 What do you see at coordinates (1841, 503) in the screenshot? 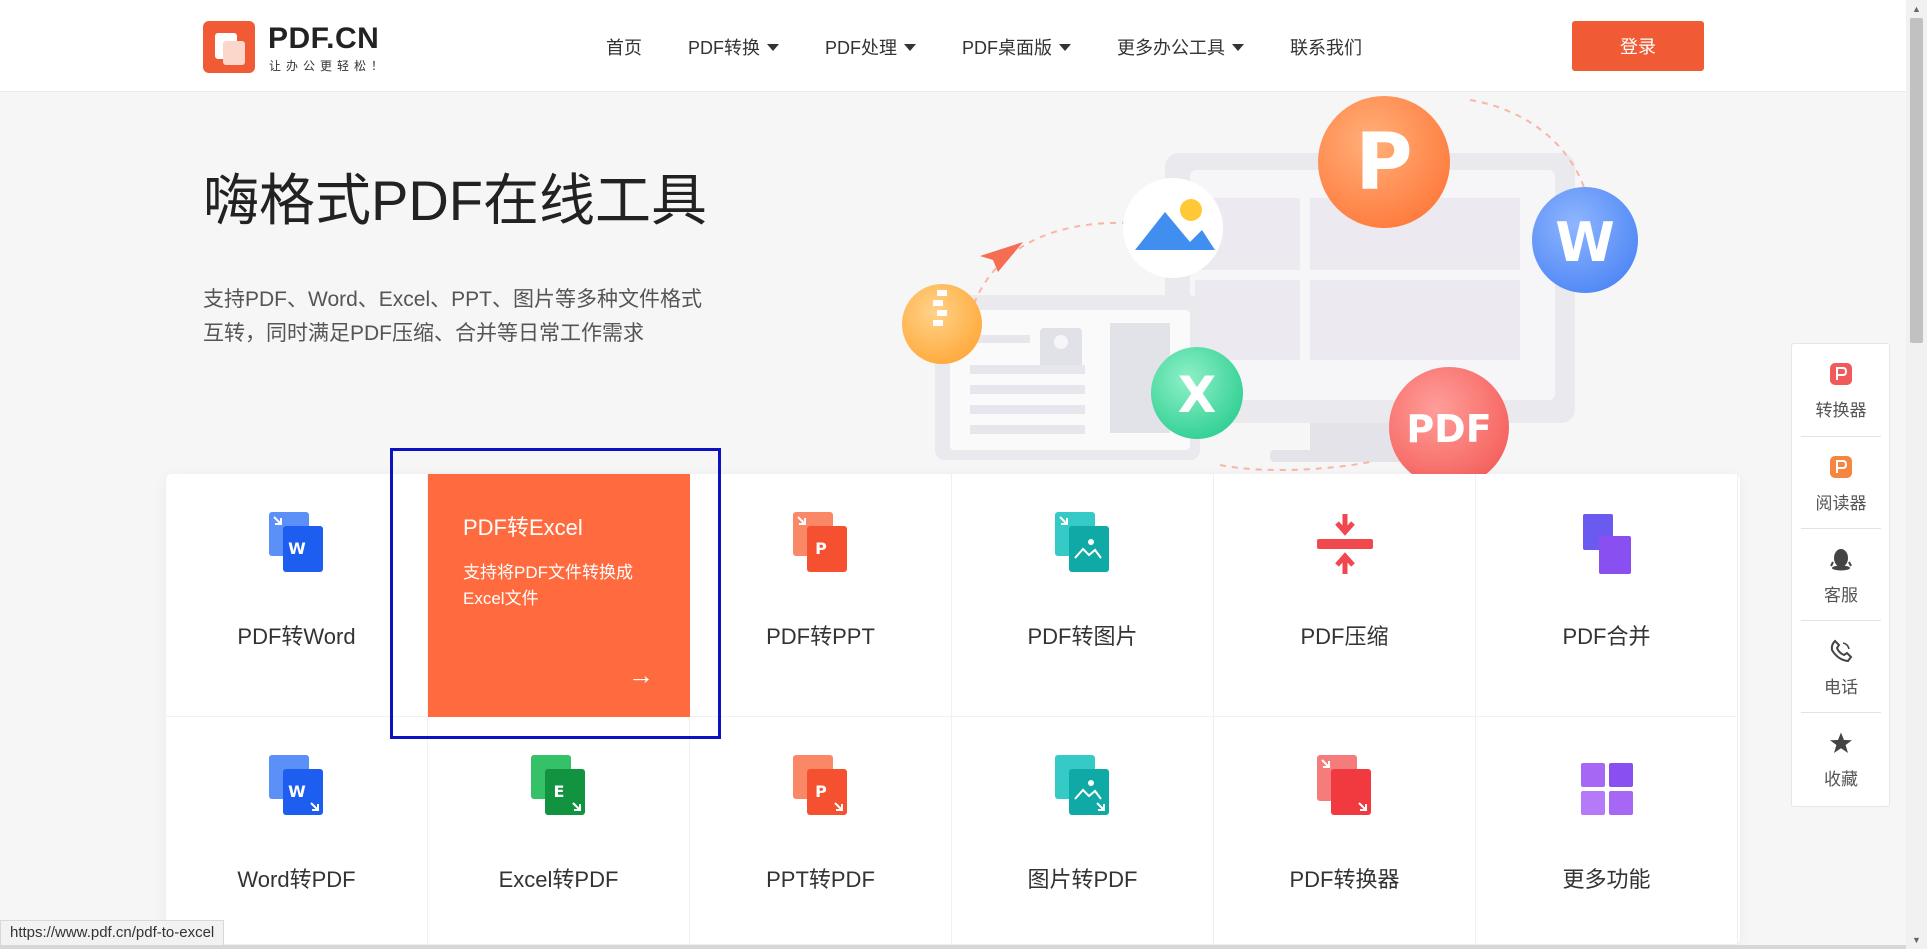
I see `sidebar-item-label: 阅读器` at bounding box center [1841, 503].